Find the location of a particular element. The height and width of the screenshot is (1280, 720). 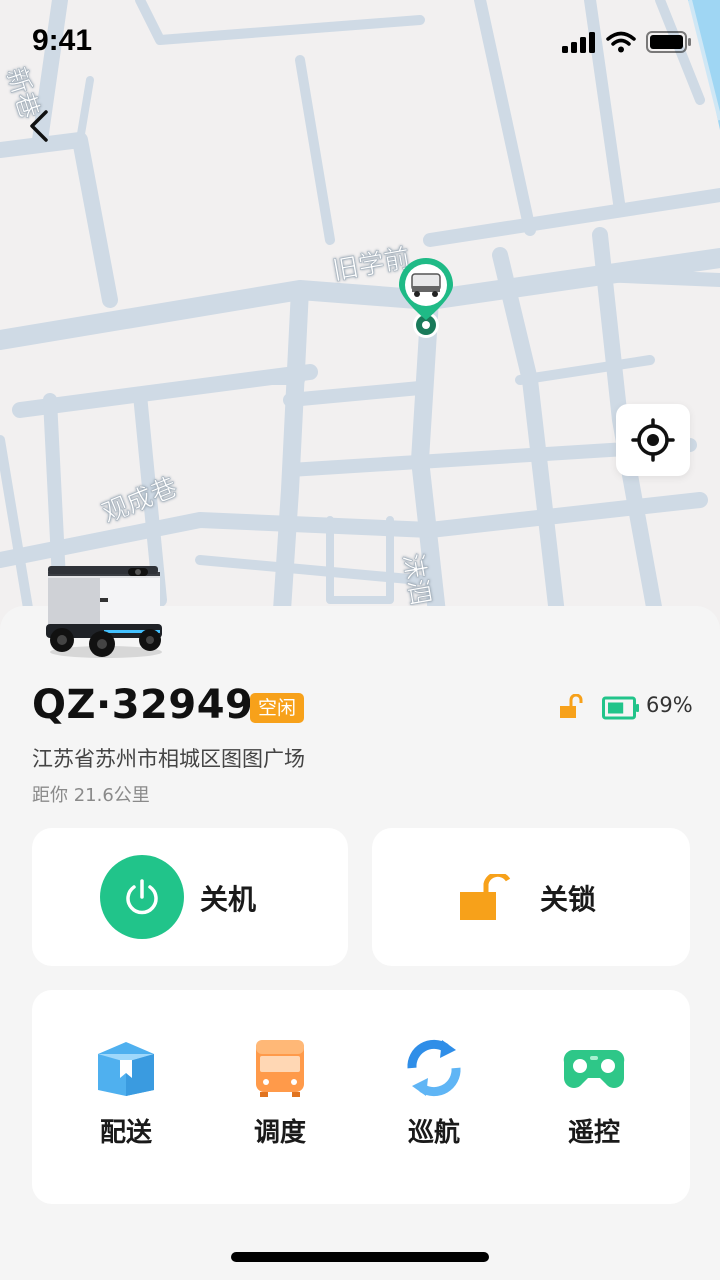

dispatch-button: 调度 is located at coordinates (280, 1093).